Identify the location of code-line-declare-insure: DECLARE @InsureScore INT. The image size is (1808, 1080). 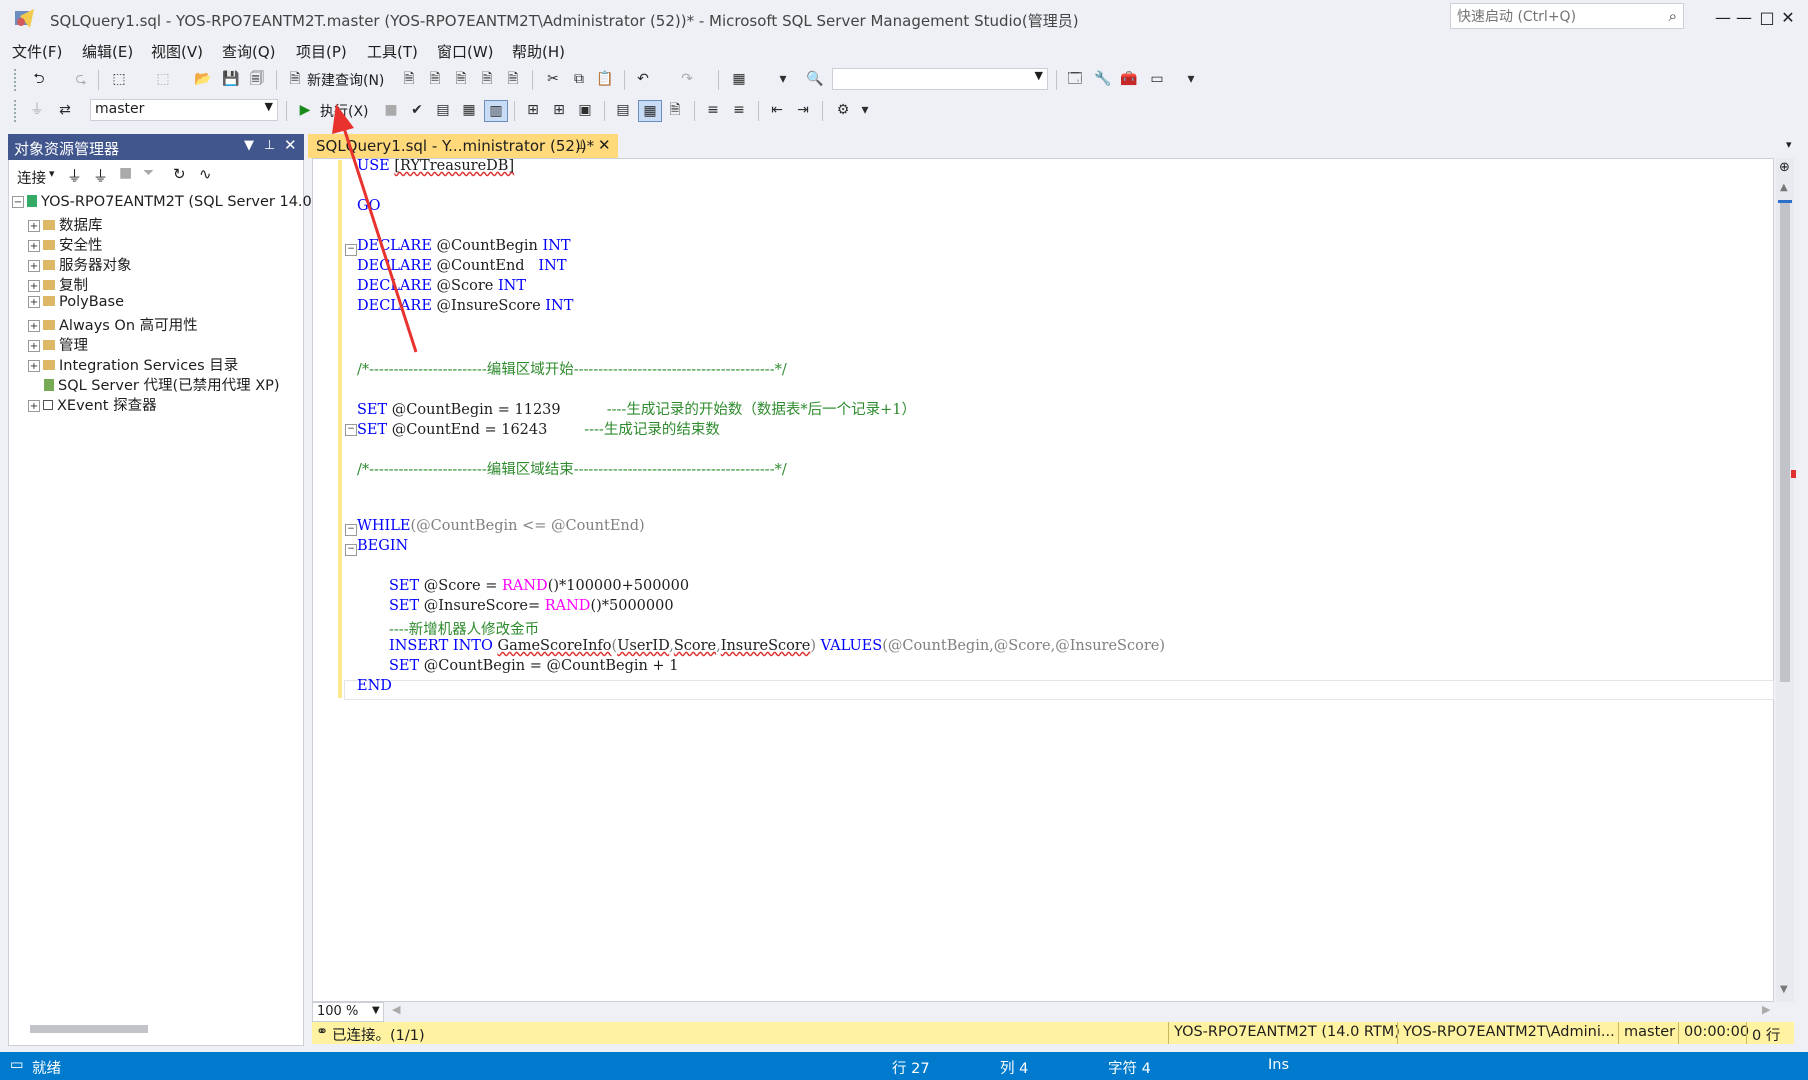
(465, 308).